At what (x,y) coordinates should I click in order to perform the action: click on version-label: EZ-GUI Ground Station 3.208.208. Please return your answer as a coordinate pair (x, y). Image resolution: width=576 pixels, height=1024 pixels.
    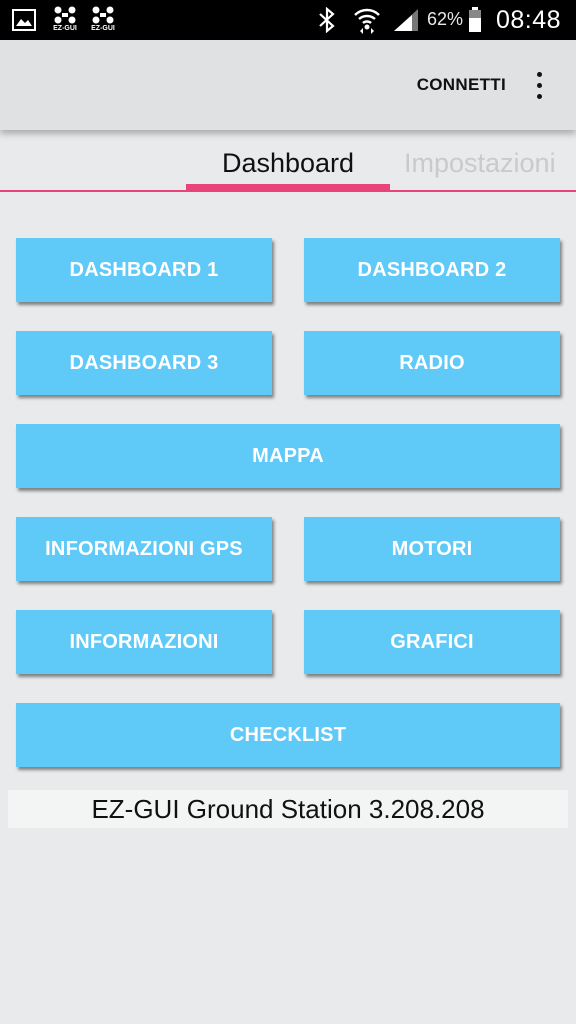
    Looking at the image, I should click on (288, 809).